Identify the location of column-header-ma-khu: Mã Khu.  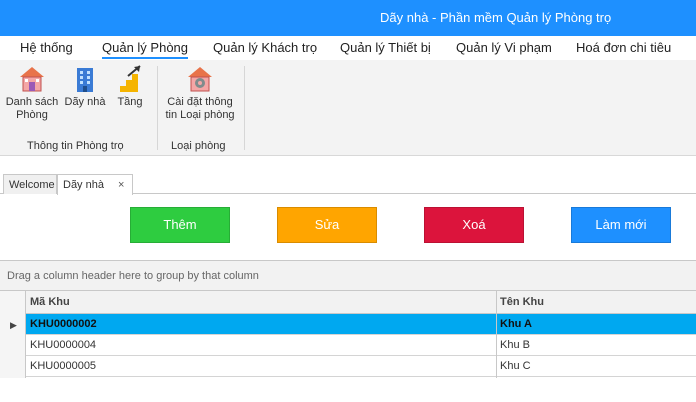
(50, 302).